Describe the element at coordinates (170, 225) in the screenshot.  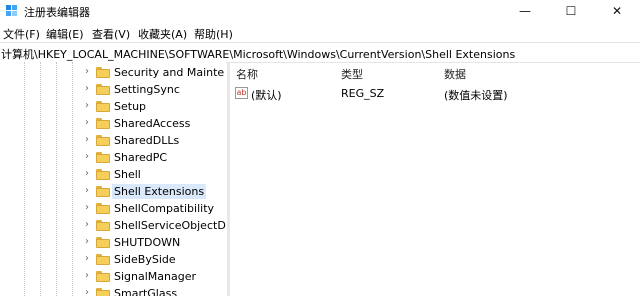
I see `tree-node-label: ShellServiceObjectD` at that location.